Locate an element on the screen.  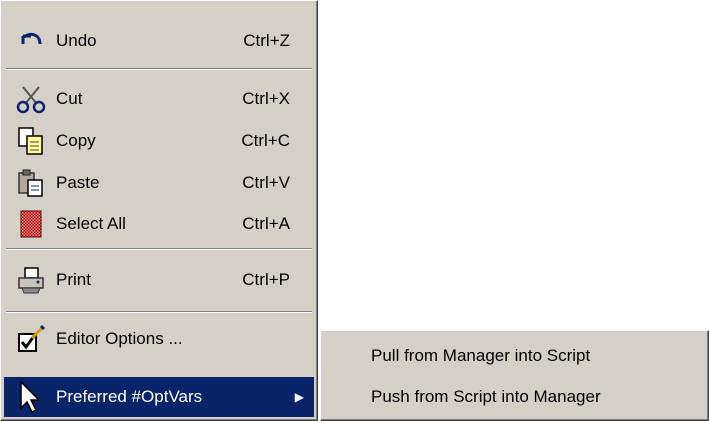
copy-pages-icon is located at coordinates (31, 141).